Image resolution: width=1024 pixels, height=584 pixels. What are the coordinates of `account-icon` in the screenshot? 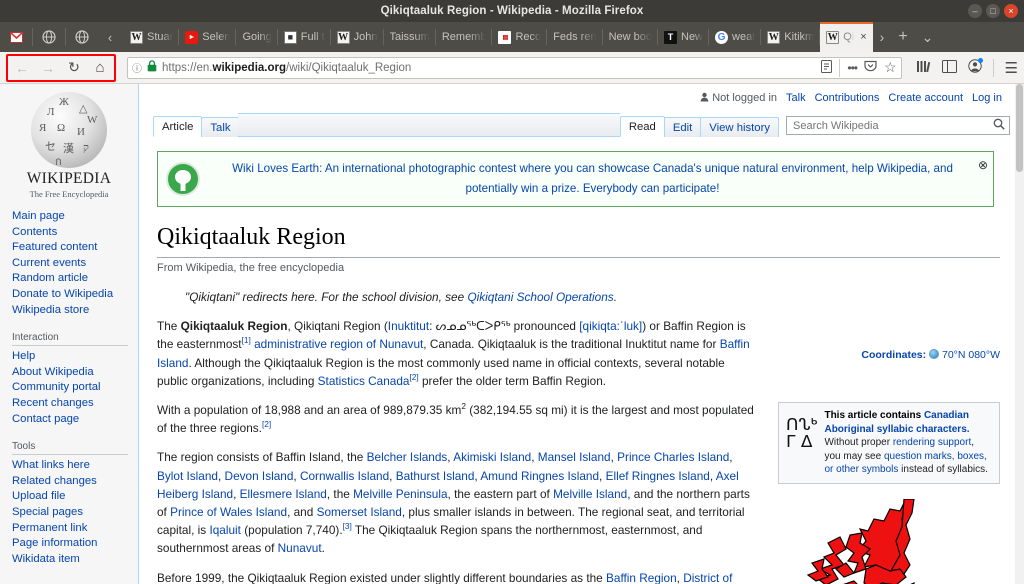 It's located at (975, 67).